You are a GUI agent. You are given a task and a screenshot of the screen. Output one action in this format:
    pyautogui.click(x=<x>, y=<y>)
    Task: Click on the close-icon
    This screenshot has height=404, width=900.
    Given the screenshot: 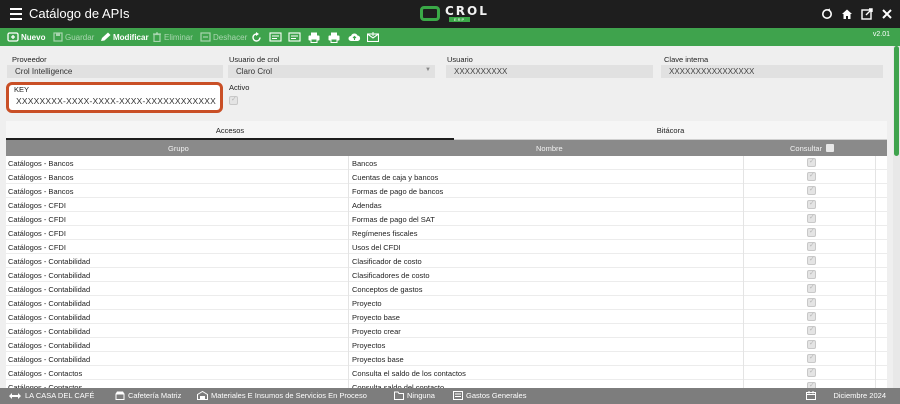 What is the action you would take?
    pyautogui.click(x=887, y=14)
    